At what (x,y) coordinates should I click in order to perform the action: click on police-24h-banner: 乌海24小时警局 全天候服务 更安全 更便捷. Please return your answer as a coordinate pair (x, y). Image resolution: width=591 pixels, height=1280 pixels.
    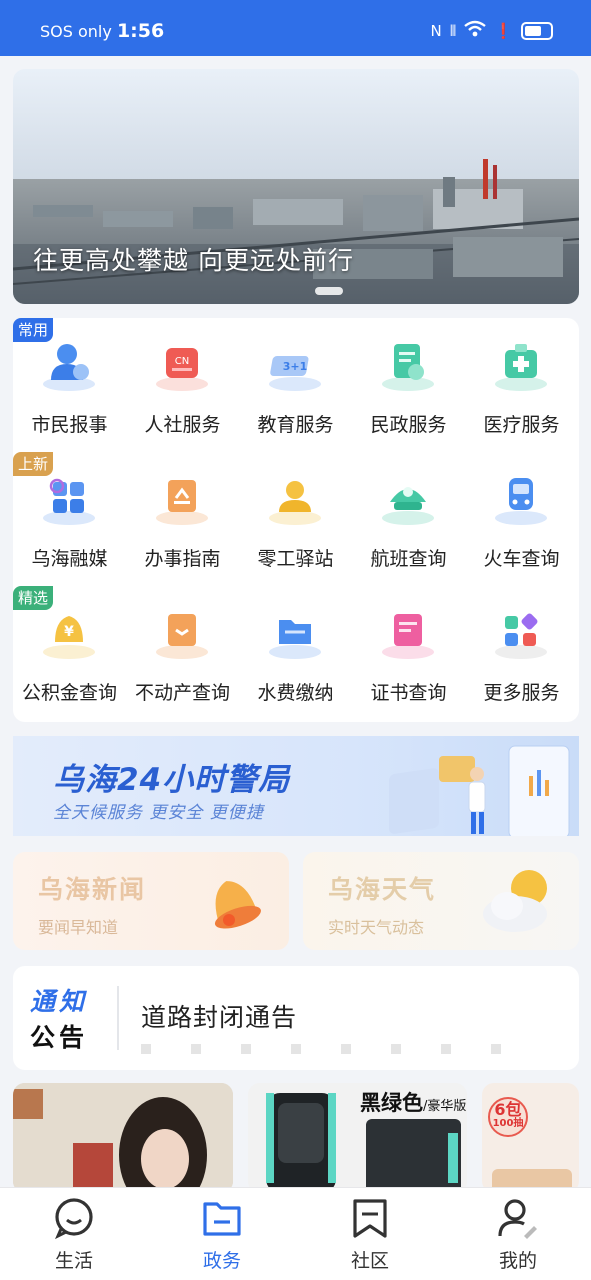
    Looking at the image, I should click on (296, 786).